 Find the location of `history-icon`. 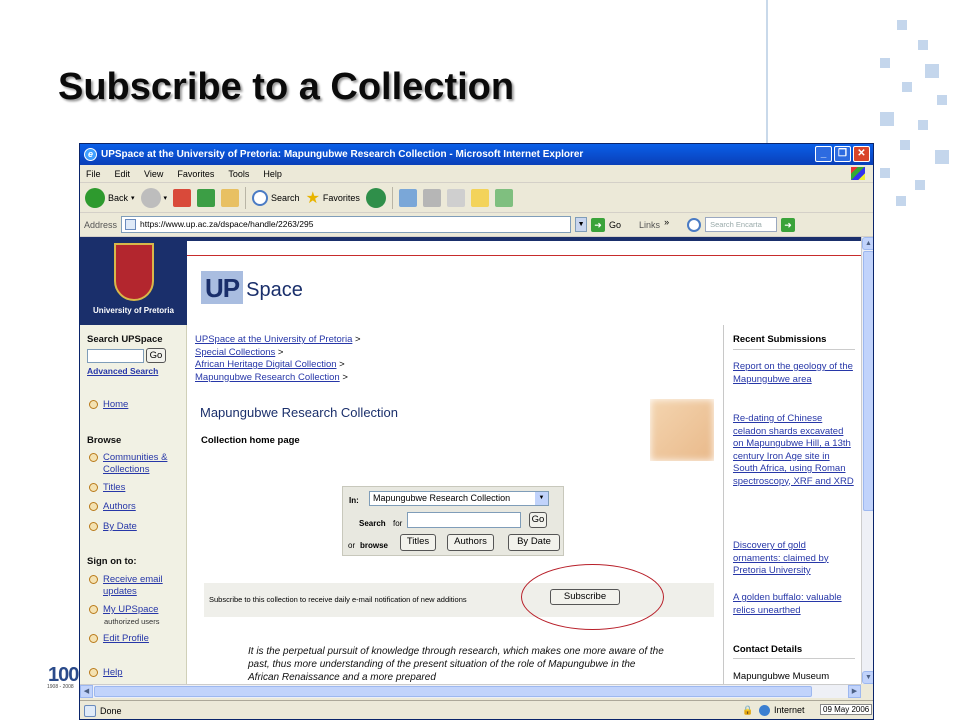

history-icon is located at coordinates (375, 197).